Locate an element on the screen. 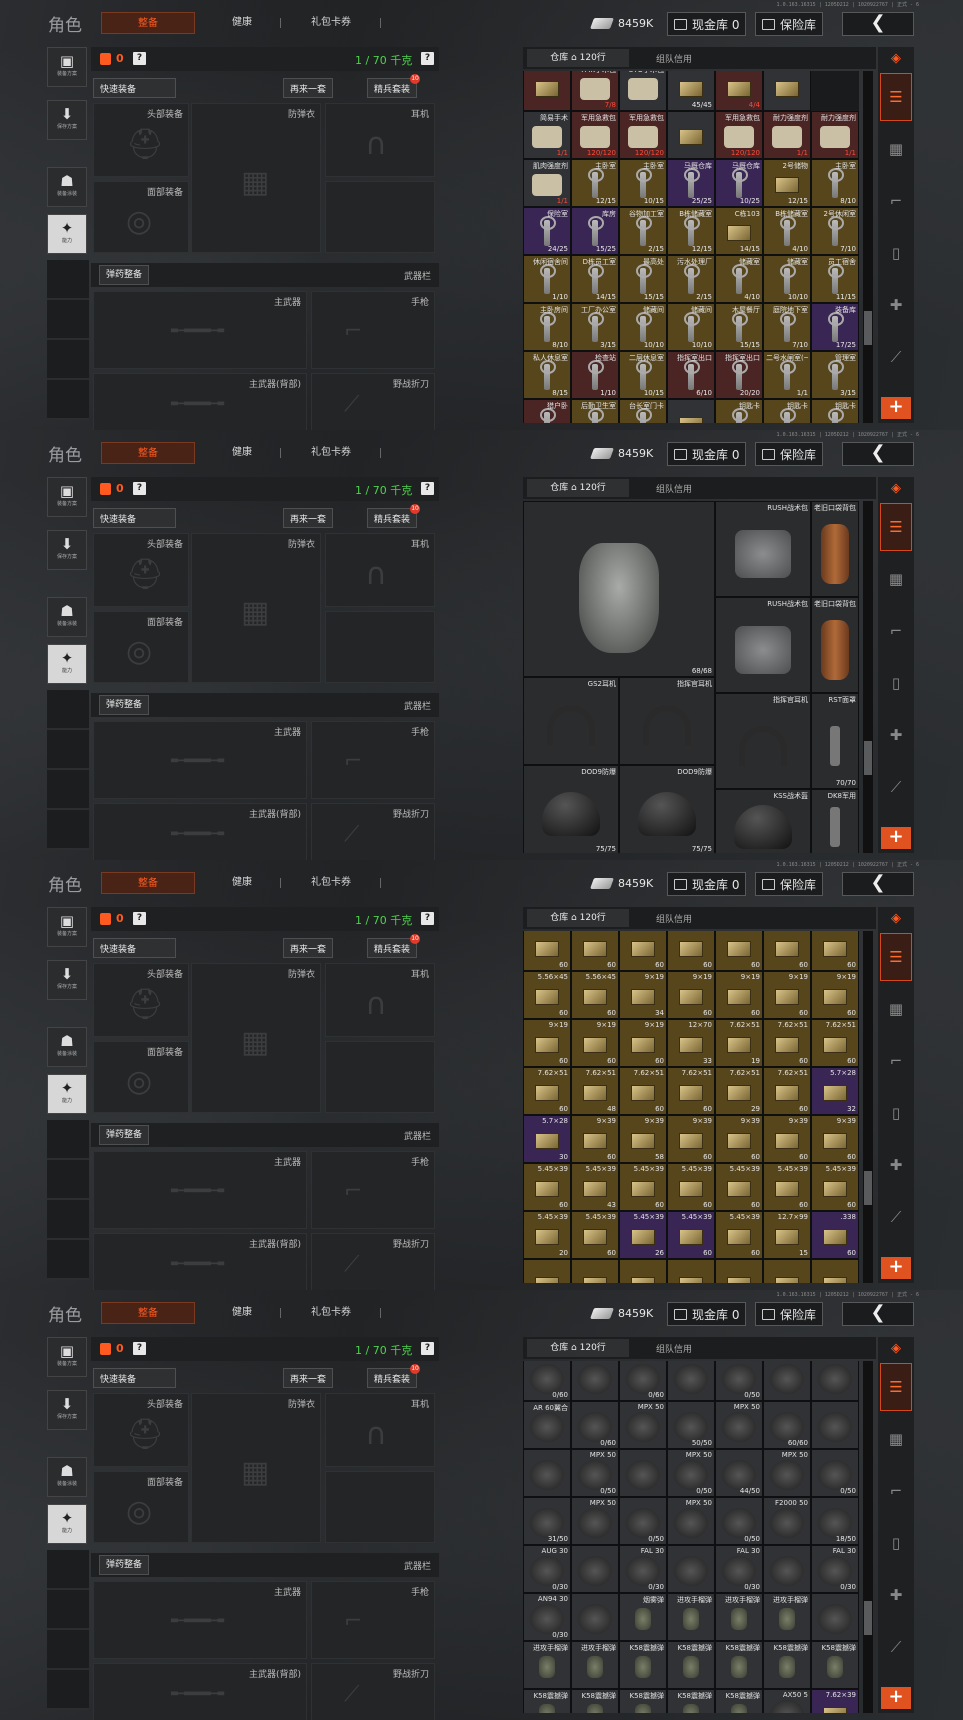 This screenshot has height=1720, width=963. stash-item: 库房 15/25 is located at coordinates (595, 231).